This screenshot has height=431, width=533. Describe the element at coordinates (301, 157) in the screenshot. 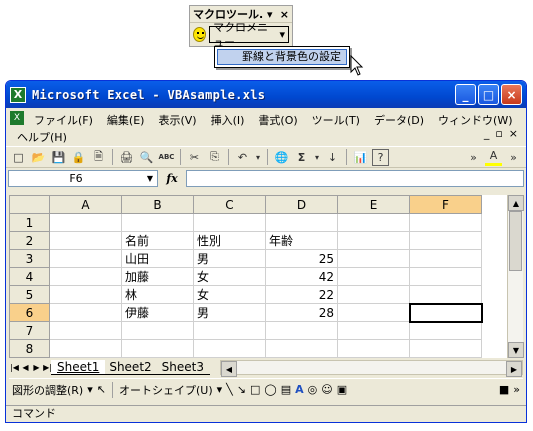

I see `autosum-icon: Σ` at that location.